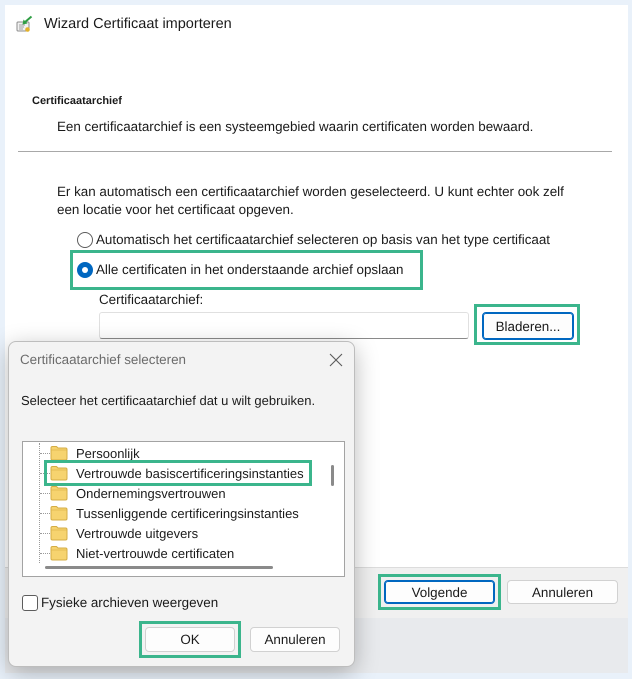 The height and width of the screenshot is (679, 632). Describe the element at coordinates (175, 513) in the screenshot. I see `tree-item: Tussenliggende certificeringsinstanties` at that location.